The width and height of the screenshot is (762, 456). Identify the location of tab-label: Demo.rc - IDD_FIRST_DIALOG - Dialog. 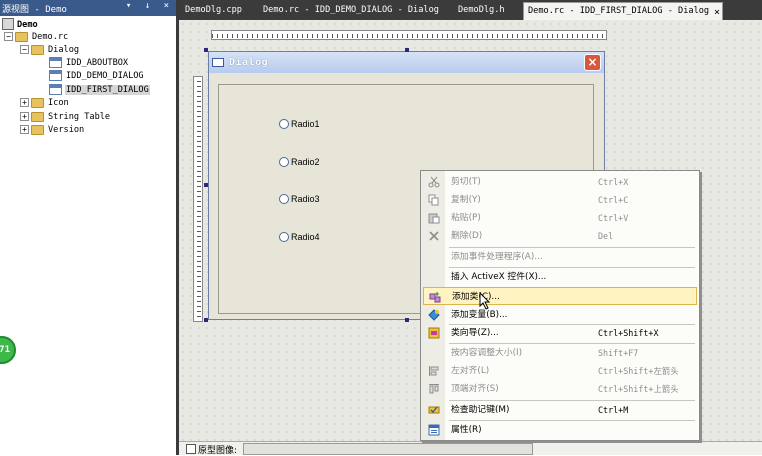
(619, 11).